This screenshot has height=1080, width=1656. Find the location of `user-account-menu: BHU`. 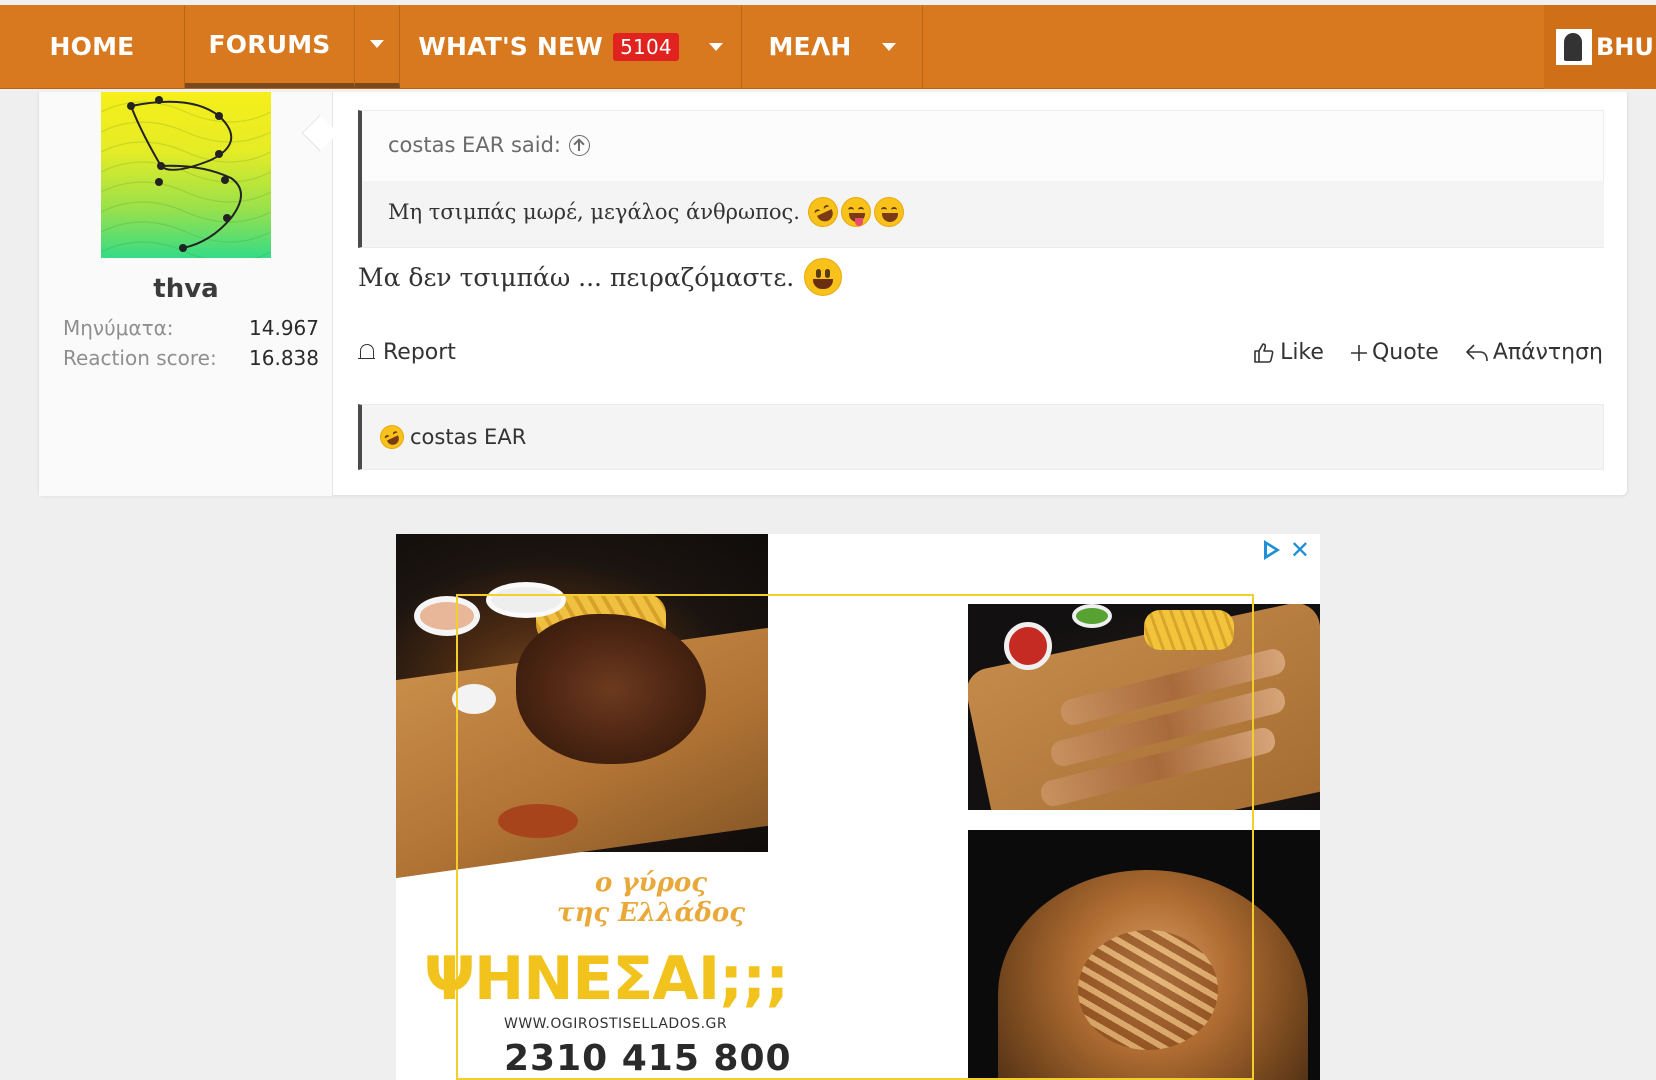

user-account-menu: BHU is located at coordinates (1600, 47).